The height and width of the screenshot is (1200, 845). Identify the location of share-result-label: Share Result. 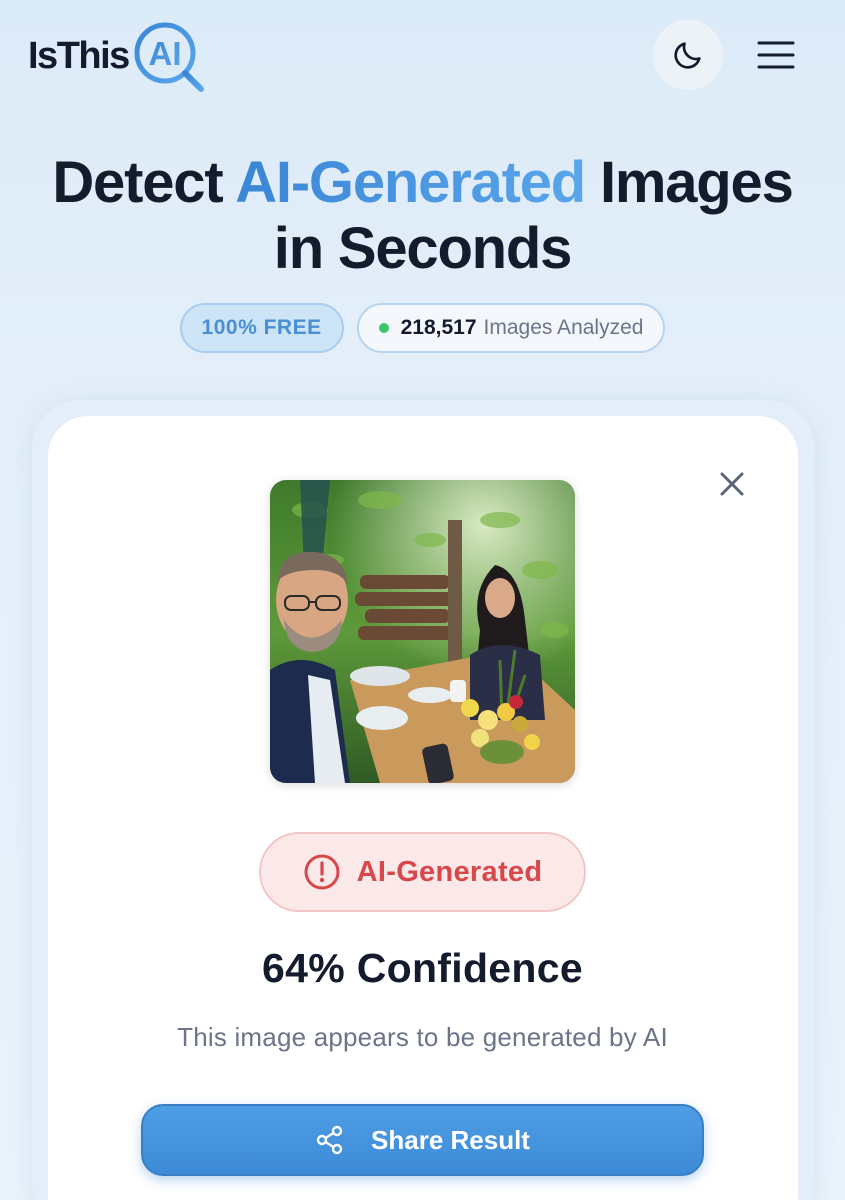
(450, 1139).